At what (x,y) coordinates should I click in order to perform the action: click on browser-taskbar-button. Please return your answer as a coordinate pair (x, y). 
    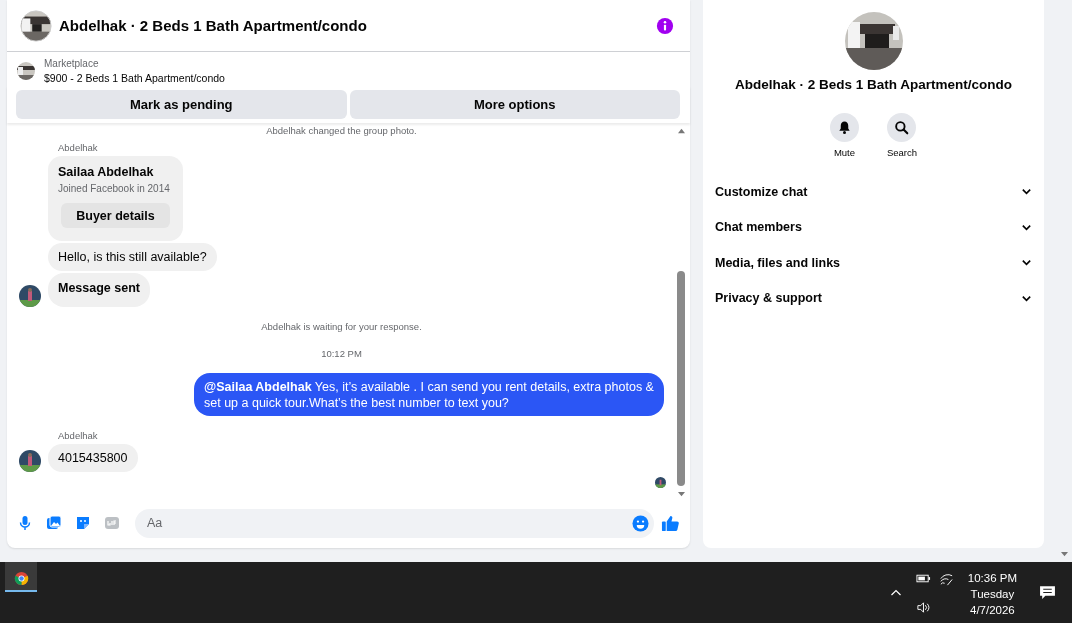
    Looking at the image, I should click on (21, 577).